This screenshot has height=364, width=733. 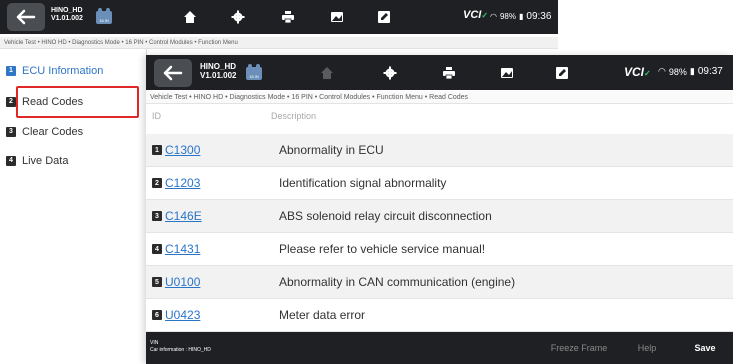 What do you see at coordinates (382, 249) in the screenshot?
I see `dtc-description: Please refer to vehicle service manual!` at bounding box center [382, 249].